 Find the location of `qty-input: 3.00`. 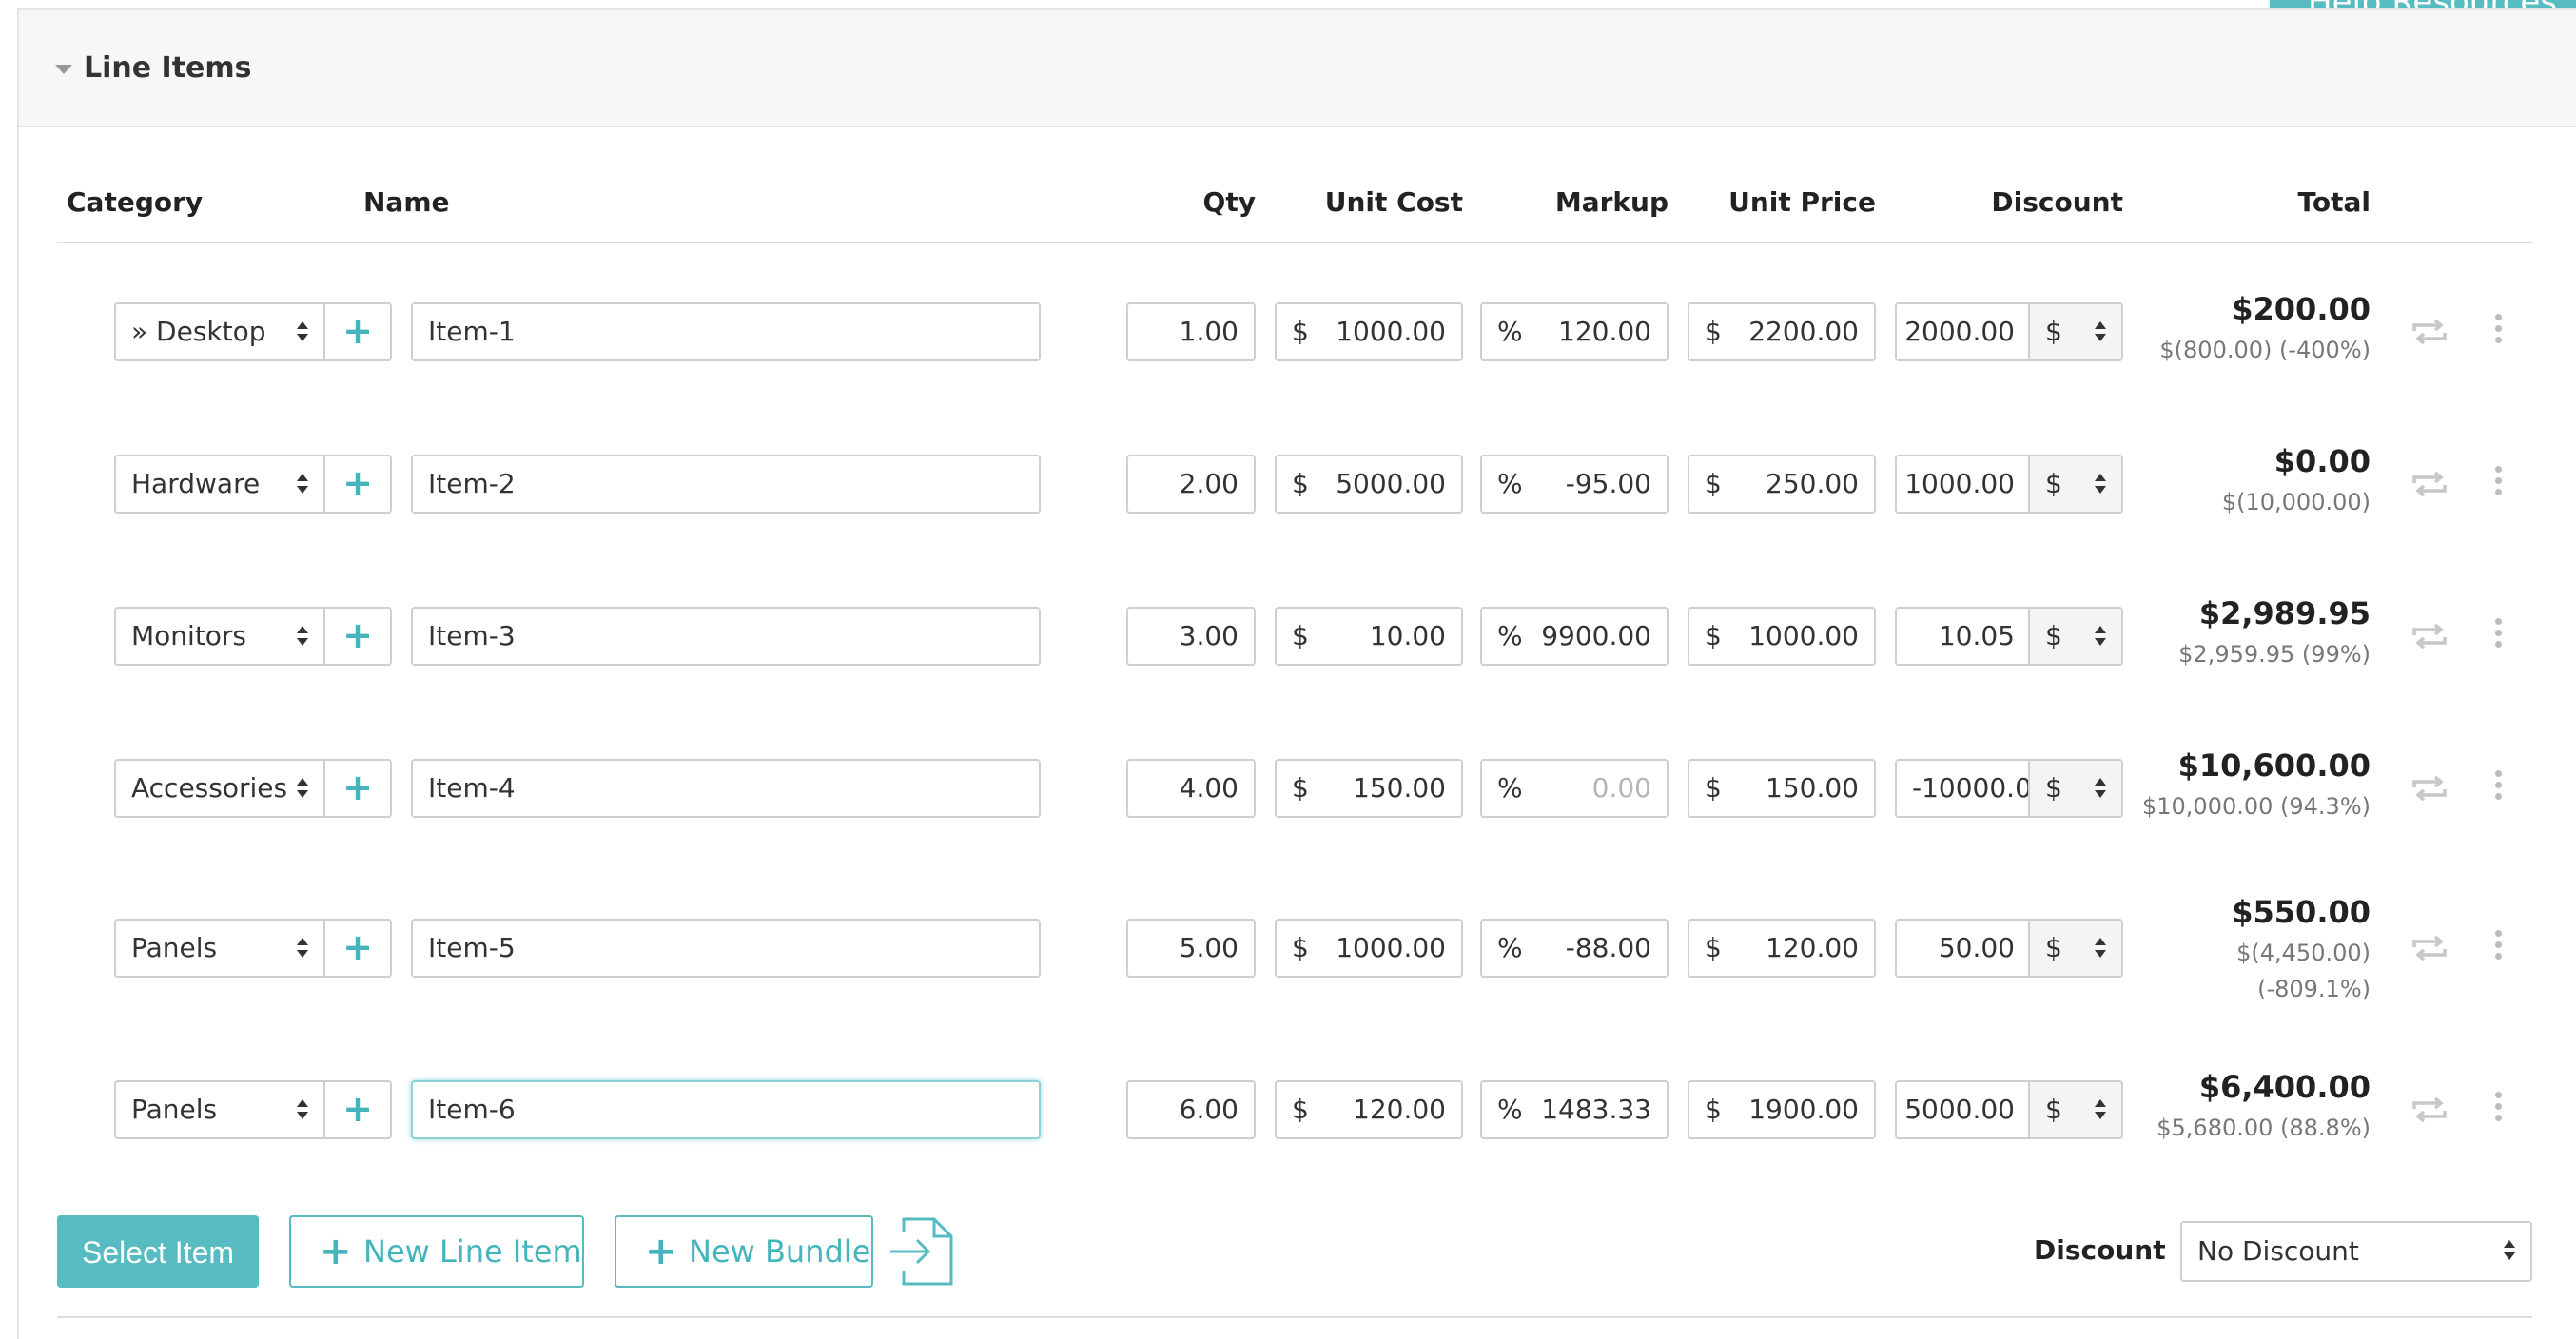

qty-input: 3.00 is located at coordinates (1191, 637).